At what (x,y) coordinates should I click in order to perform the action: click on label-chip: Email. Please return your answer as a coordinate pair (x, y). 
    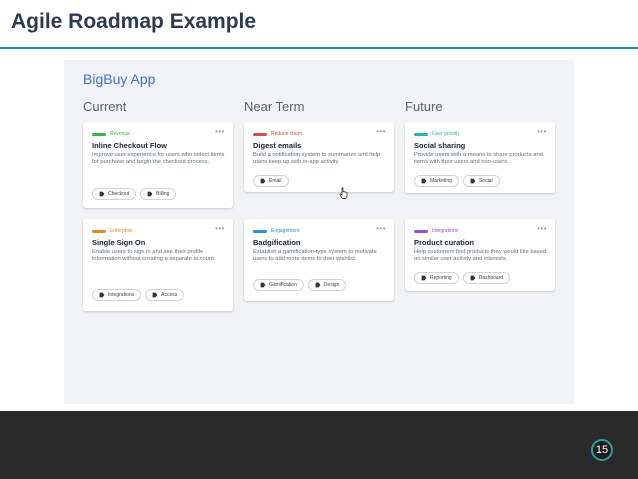
    Looking at the image, I should click on (271, 181).